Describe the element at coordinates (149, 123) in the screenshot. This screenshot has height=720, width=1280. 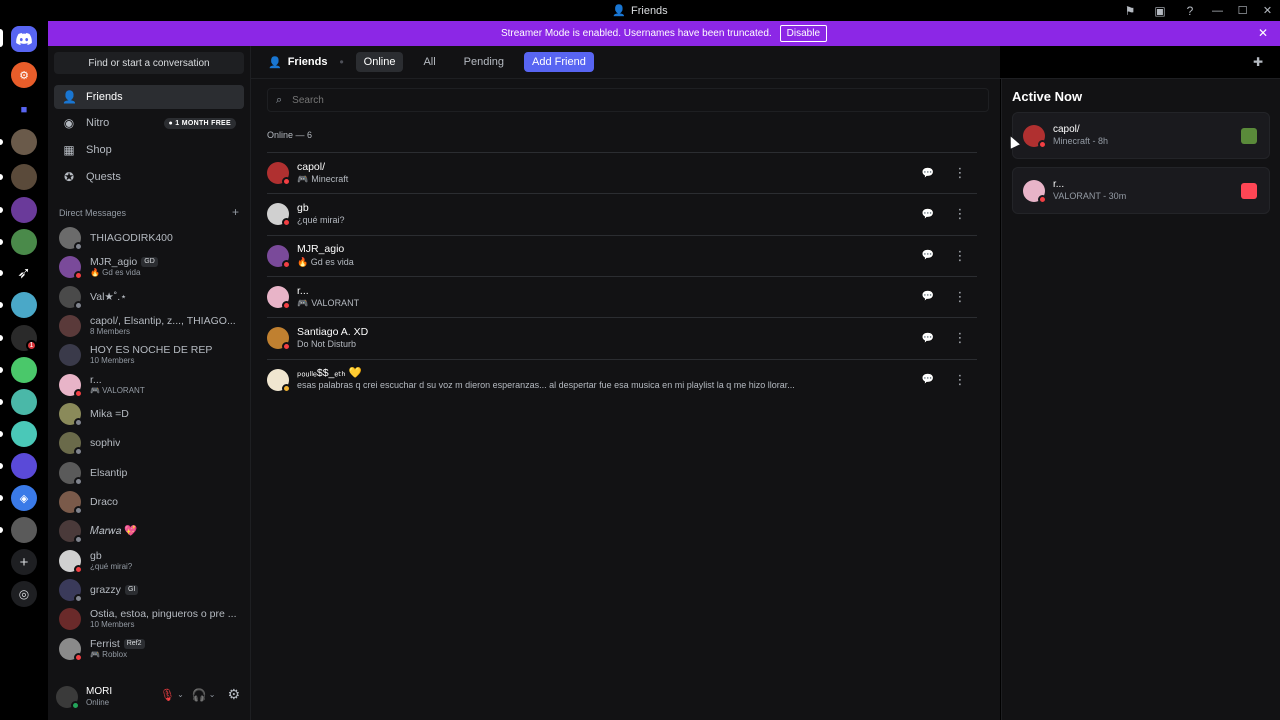
I see `nav-nitro: ◉ Nitro ● 1 MONTH FREE` at that location.